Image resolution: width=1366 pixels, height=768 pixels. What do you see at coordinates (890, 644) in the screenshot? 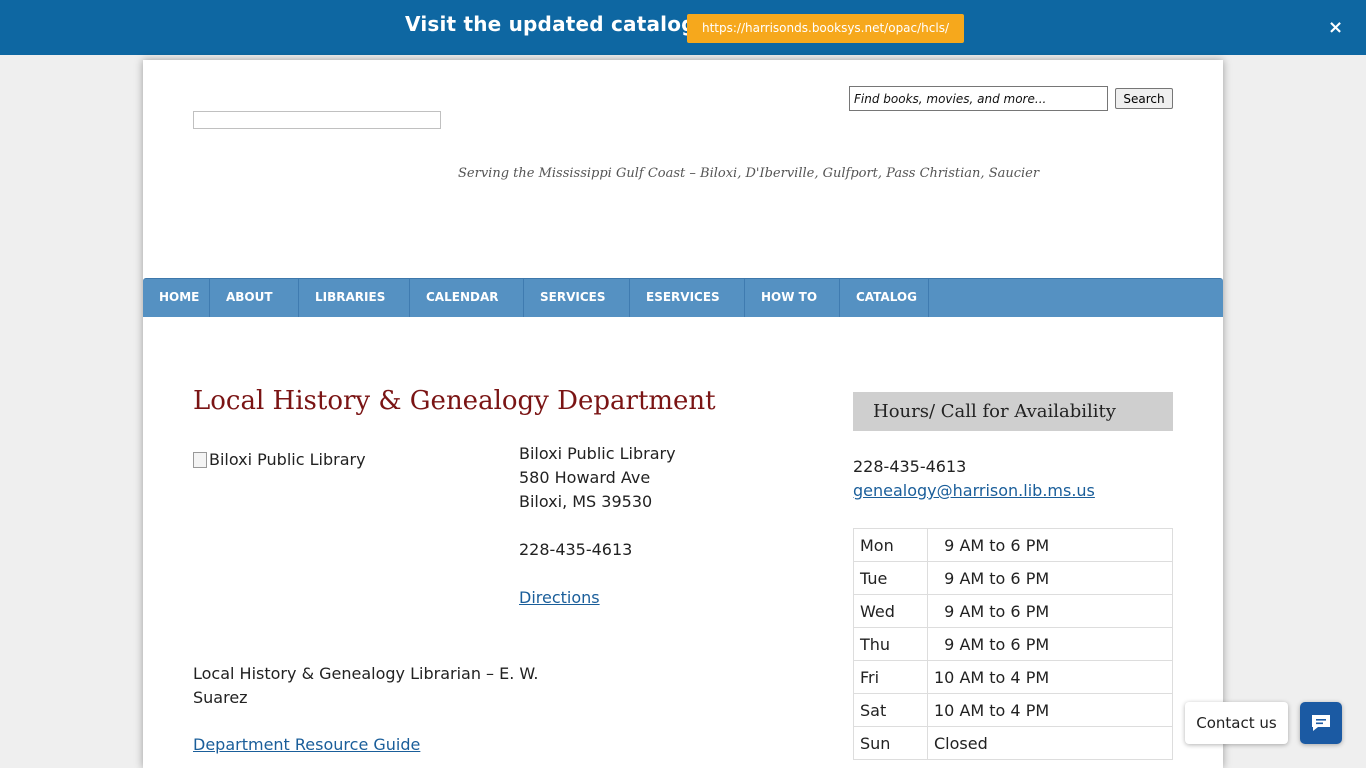
I see `hours-day: Thu` at bounding box center [890, 644].